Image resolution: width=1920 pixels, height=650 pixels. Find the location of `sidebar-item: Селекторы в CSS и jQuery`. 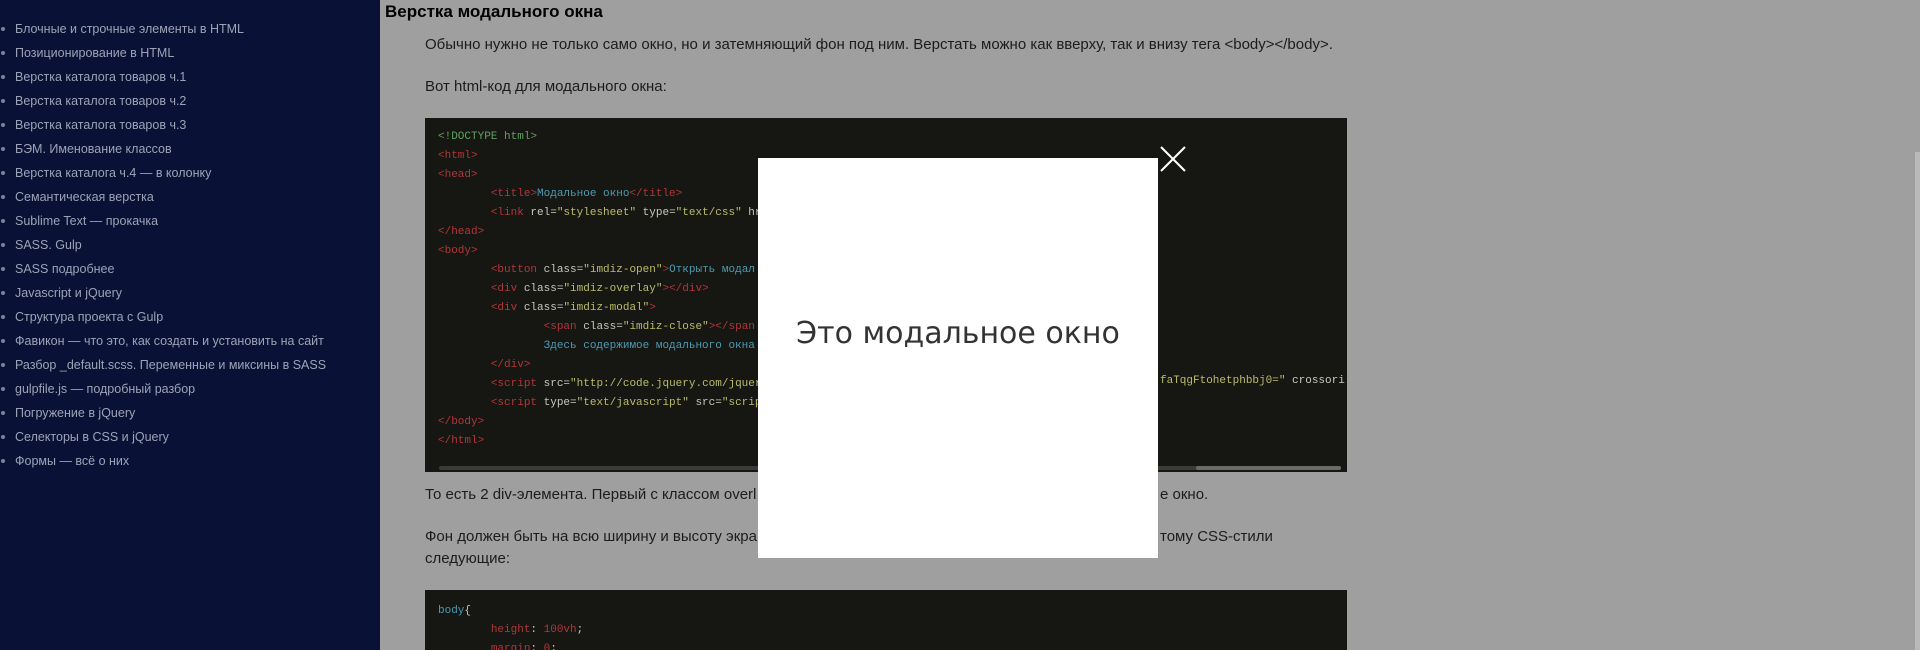

sidebar-item: Селекторы в CSS и jQuery is located at coordinates (190, 440).